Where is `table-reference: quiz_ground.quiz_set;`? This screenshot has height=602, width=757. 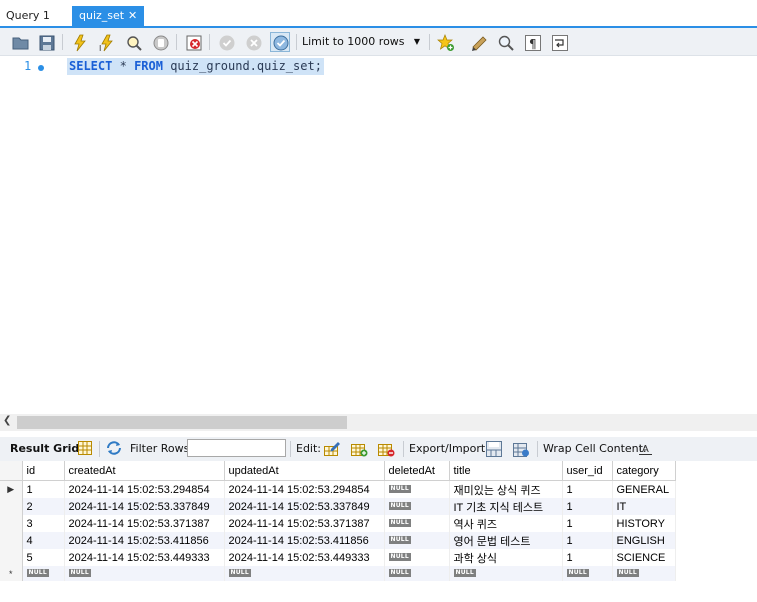 table-reference: quiz_ground.quiz_set; is located at coordinates (246, 66).